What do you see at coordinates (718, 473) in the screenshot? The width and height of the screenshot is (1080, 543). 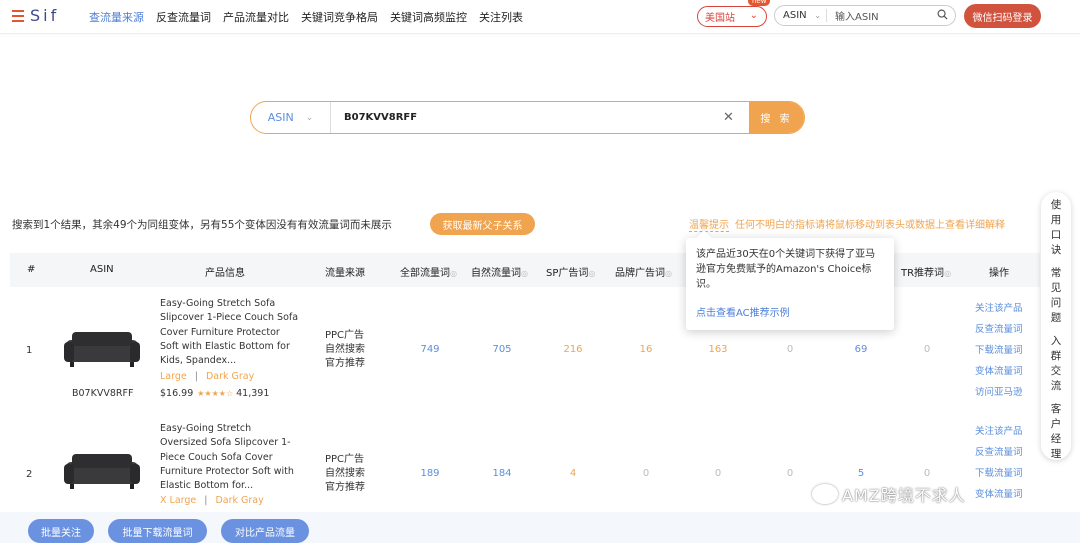 I see `ac-keywords-count: 0` at bounding box center [718, 473].